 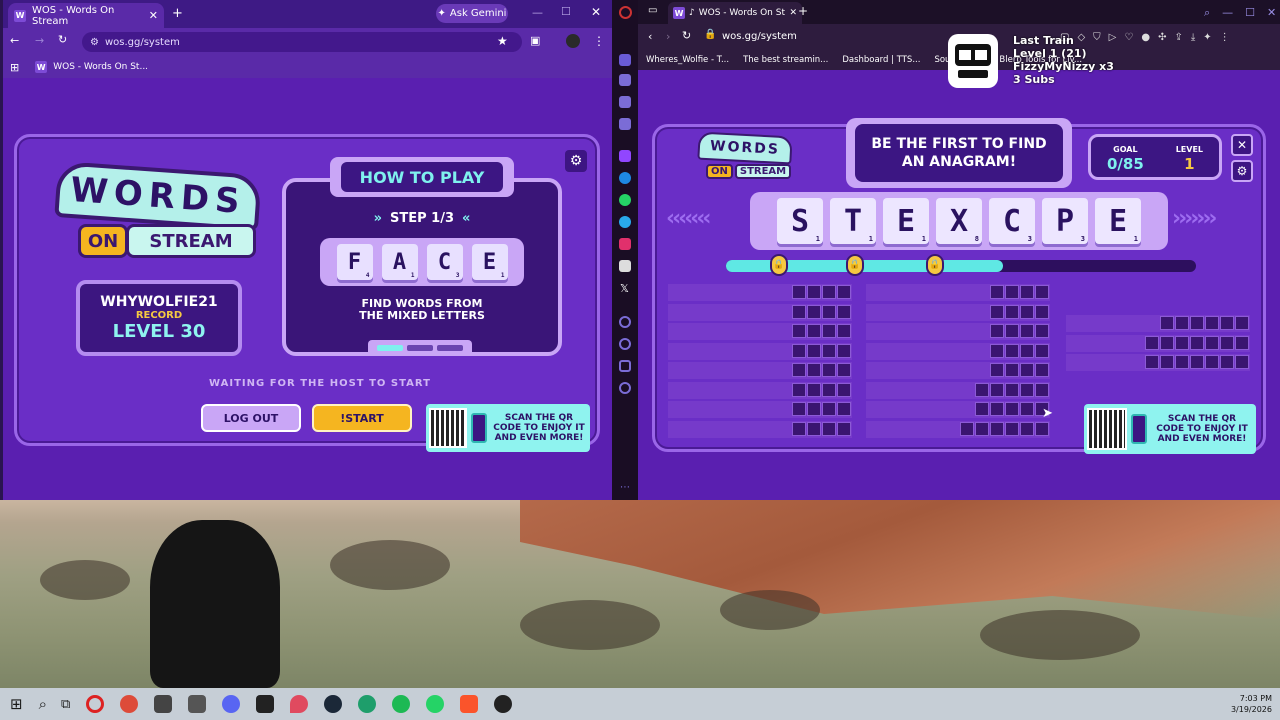 What do you see at coordinates (39, 40) in the screenshot?
I see `forward-icon: →` at bounding box center [39, 40].